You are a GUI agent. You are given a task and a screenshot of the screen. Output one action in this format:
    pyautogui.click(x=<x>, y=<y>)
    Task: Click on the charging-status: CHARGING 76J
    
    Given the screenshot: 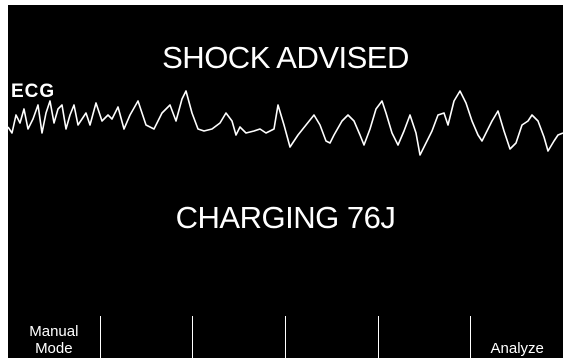 What is the action you would take?
    pyautogui.click(x=285, y=217)
    